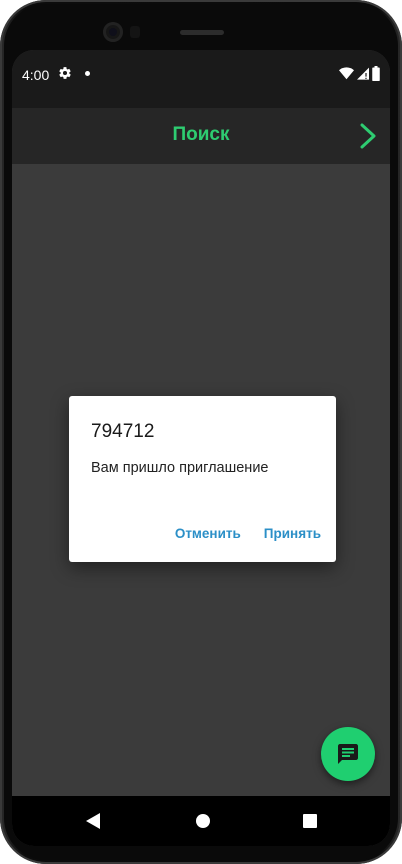  I want to click on page-title: Поиск, so click(201, 134).